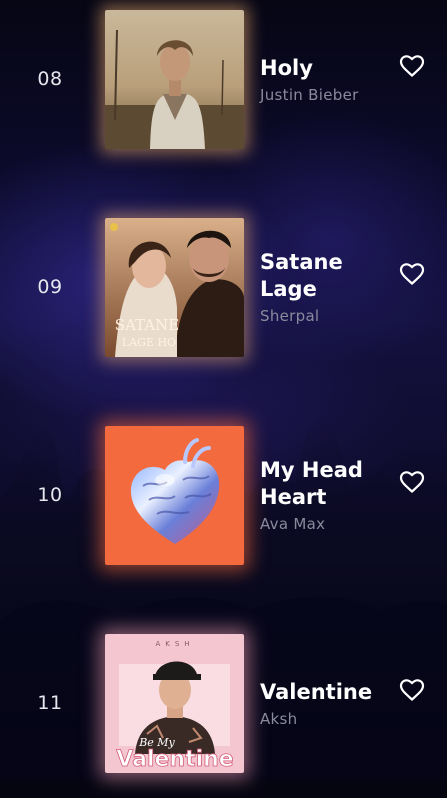  What do you see at coordinates (174, 759) in the screenshot?
I see `cover-title-text: Valentine` at bounding box center [174, 759].